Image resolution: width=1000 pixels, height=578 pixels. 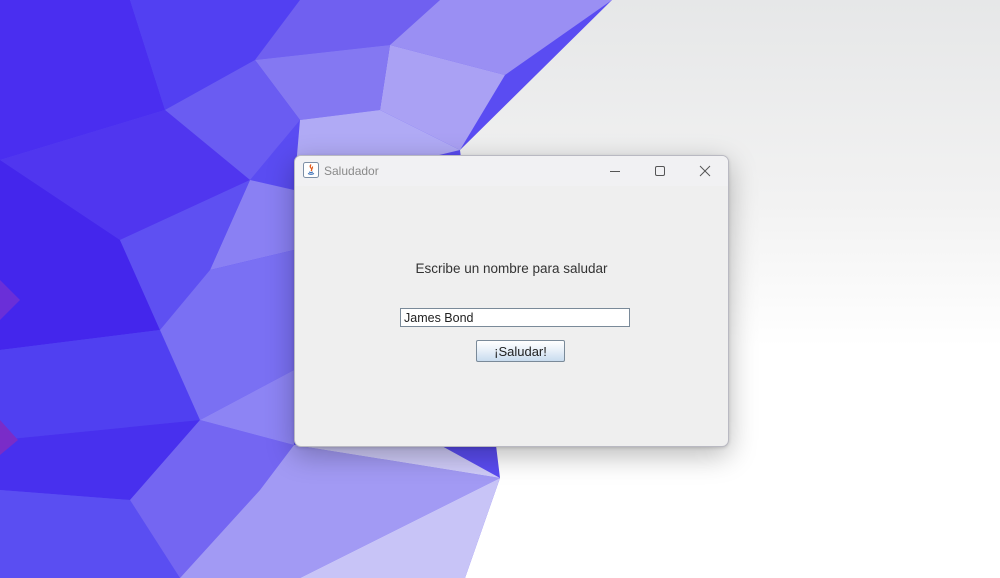 What do you see at coordinates (520, 351) in the screenshot?
I see `greet-button: ¡Saludar!` at bounding box center [520, 351].